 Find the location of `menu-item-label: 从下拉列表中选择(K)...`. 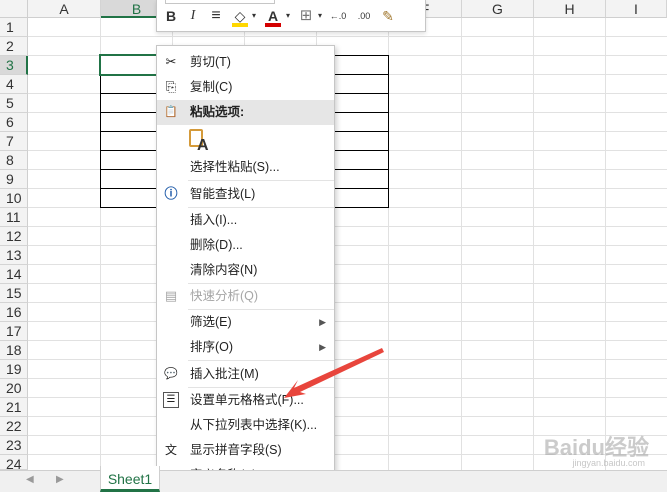

menu-item-label: 从下拉列表中选择(K)... is located at coordinates (254, 425).